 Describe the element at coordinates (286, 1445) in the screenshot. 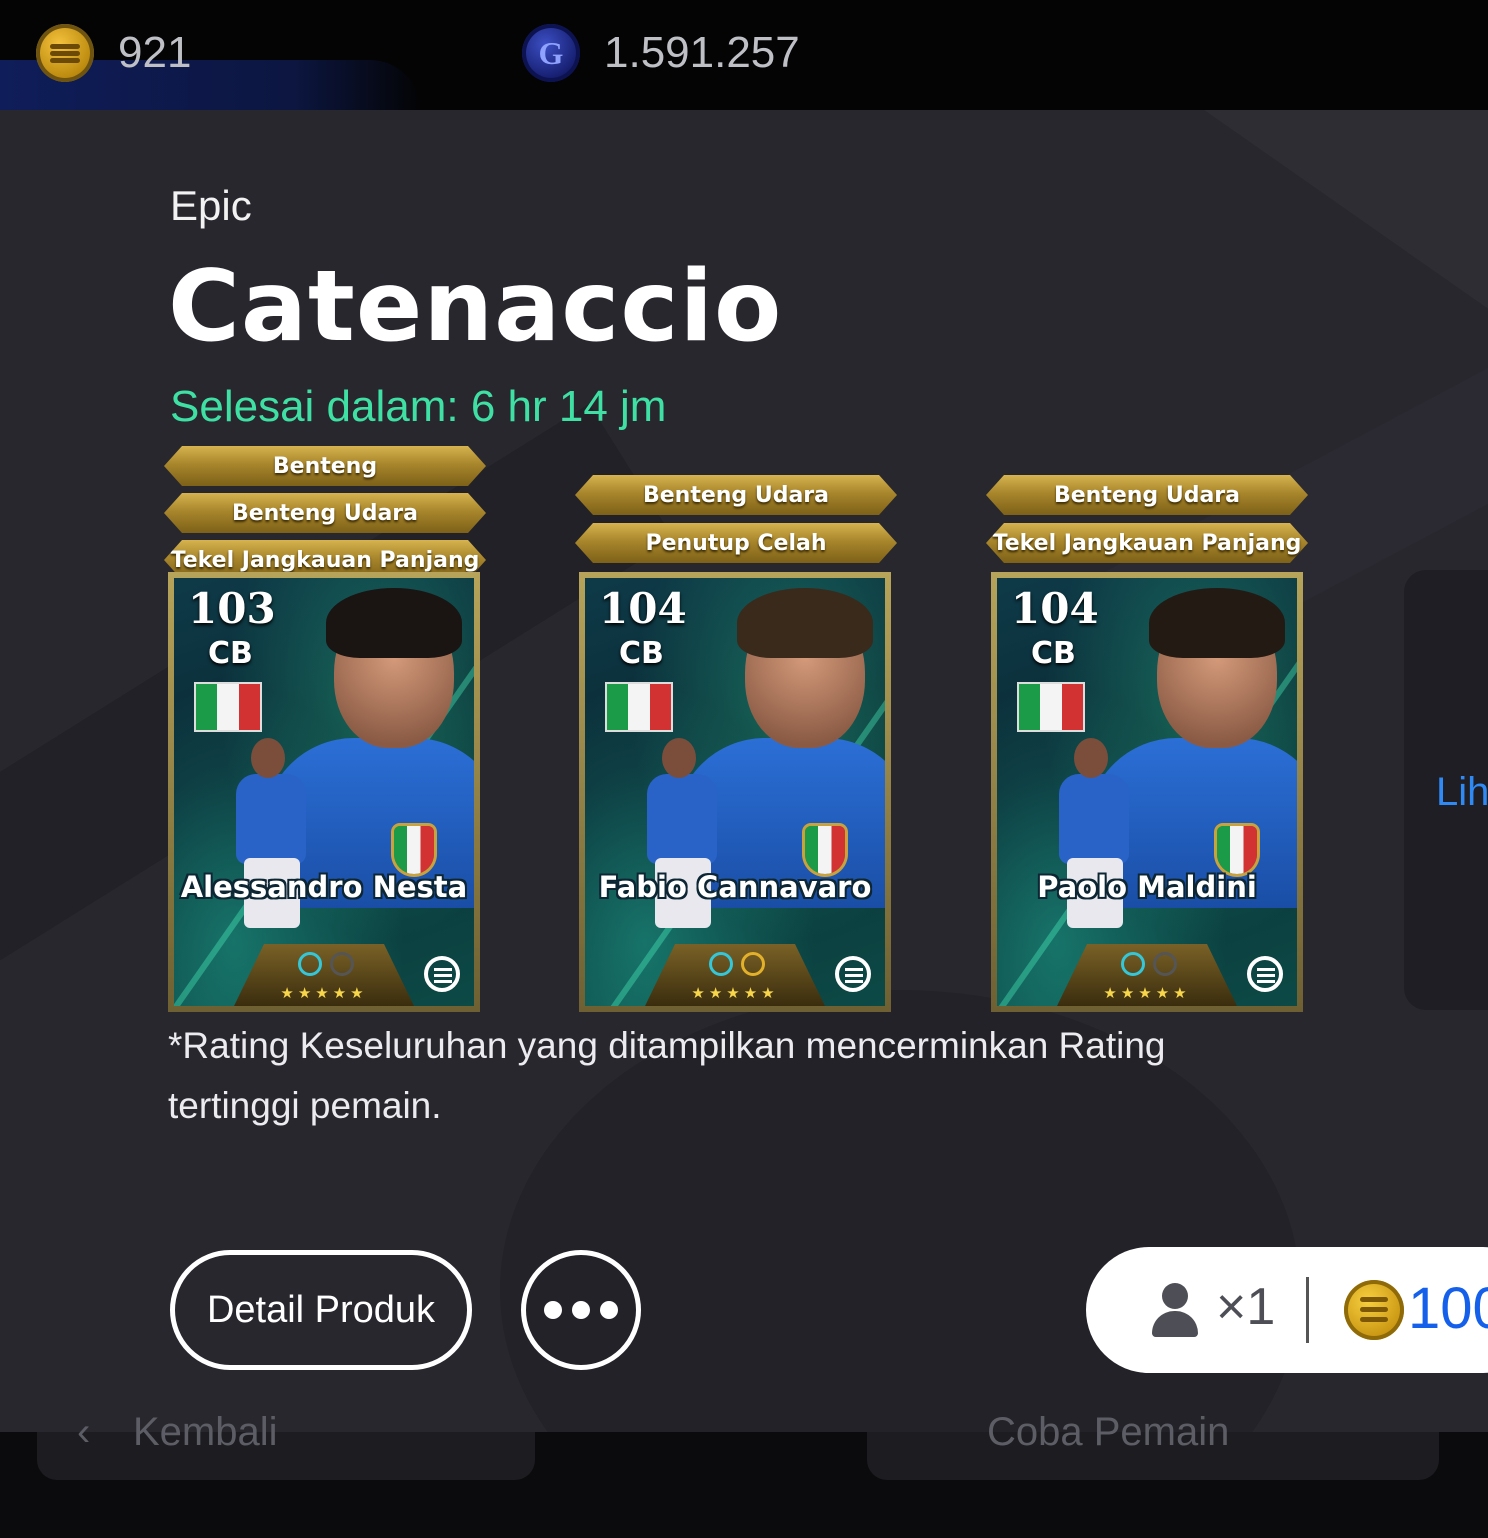

I see `back-button: ‹ Kembali` at that location.